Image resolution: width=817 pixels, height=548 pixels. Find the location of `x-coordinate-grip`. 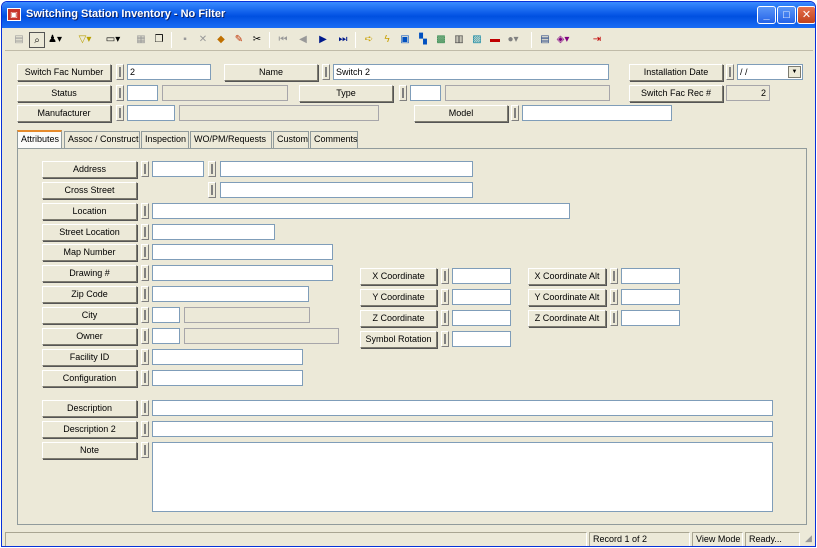

x-coordinate-grip is located at coordinates (445, 276).